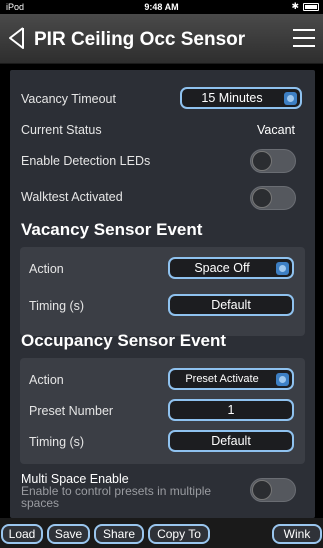 The image size is (323, 548). I want to click on walktest-toggle, so click(273, 198).